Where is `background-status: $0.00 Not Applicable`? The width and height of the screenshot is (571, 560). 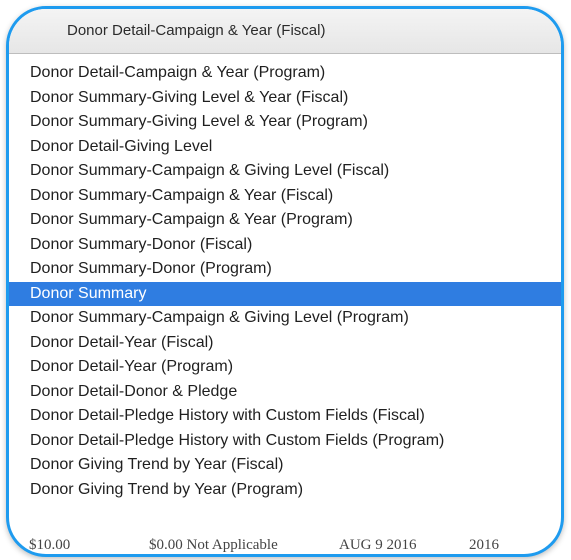
background-status: $0.00 Not Applicable is located at coordinates (213, 545).